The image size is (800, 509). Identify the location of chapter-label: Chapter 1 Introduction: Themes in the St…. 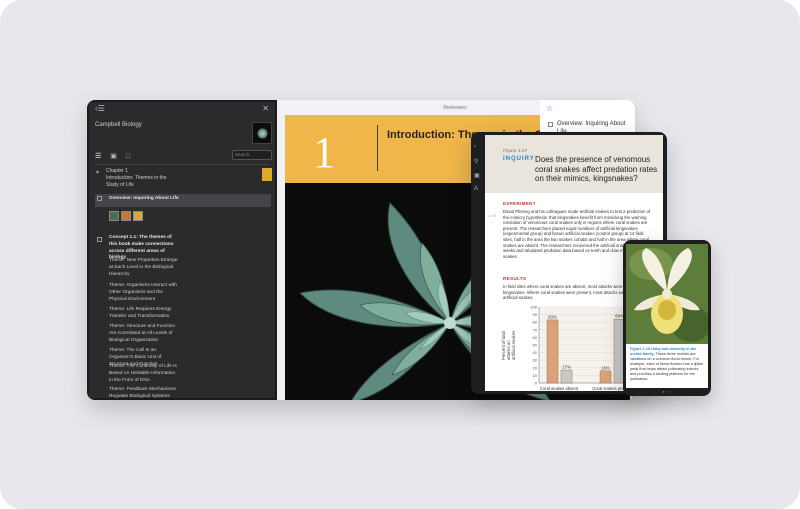
(141, 178).